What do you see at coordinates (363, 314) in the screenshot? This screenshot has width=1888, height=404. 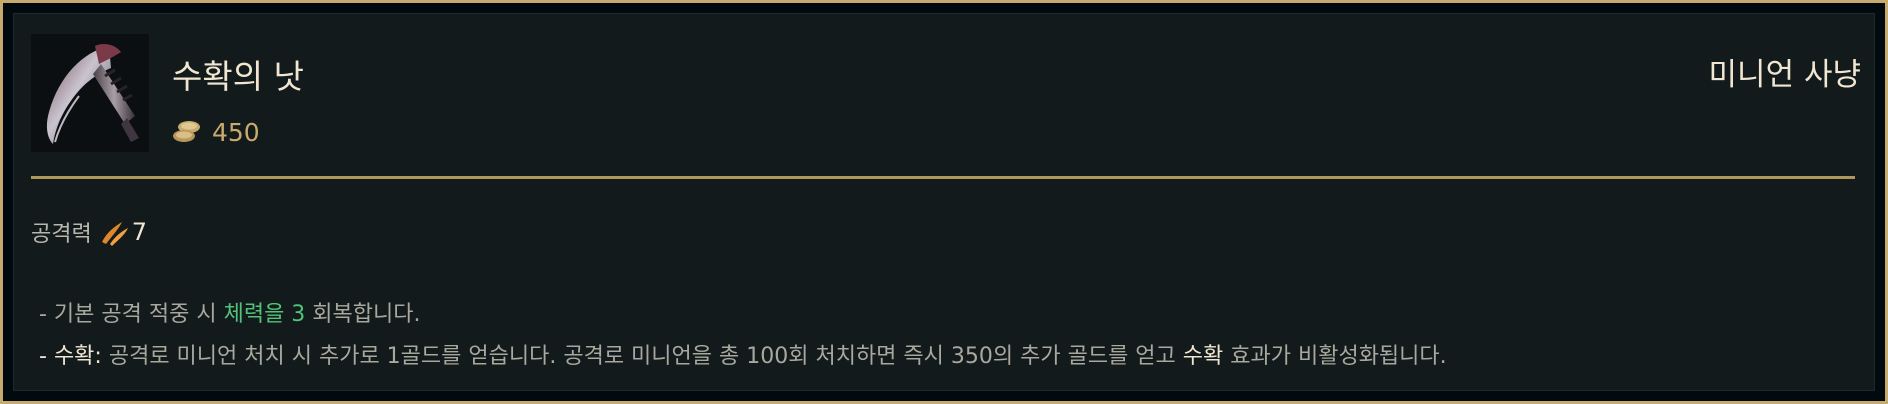 I see `description-text: 회복합니다.` at bounding box center [363, 314].